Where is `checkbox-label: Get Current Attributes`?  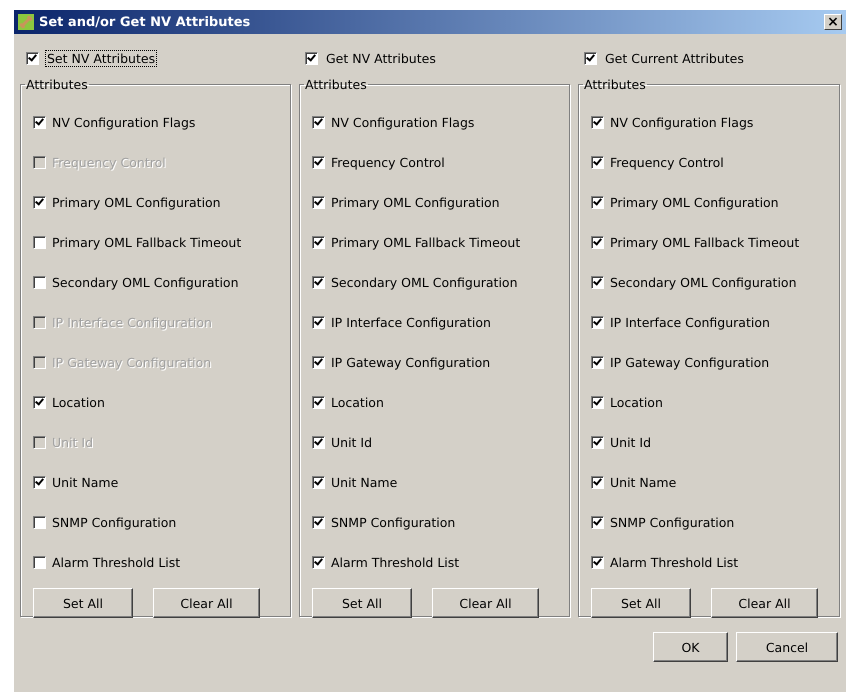 checkbox-label: Get Current Attributes is located at coordinates (674, 58).